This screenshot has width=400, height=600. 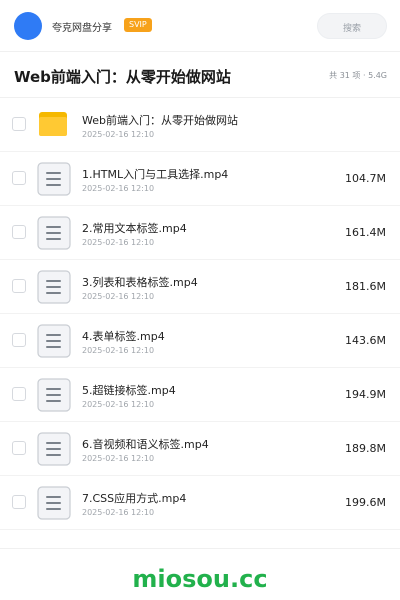 I want to click on file-name: 7.CSS应用方式.mp4, so click(x=134, y=498).